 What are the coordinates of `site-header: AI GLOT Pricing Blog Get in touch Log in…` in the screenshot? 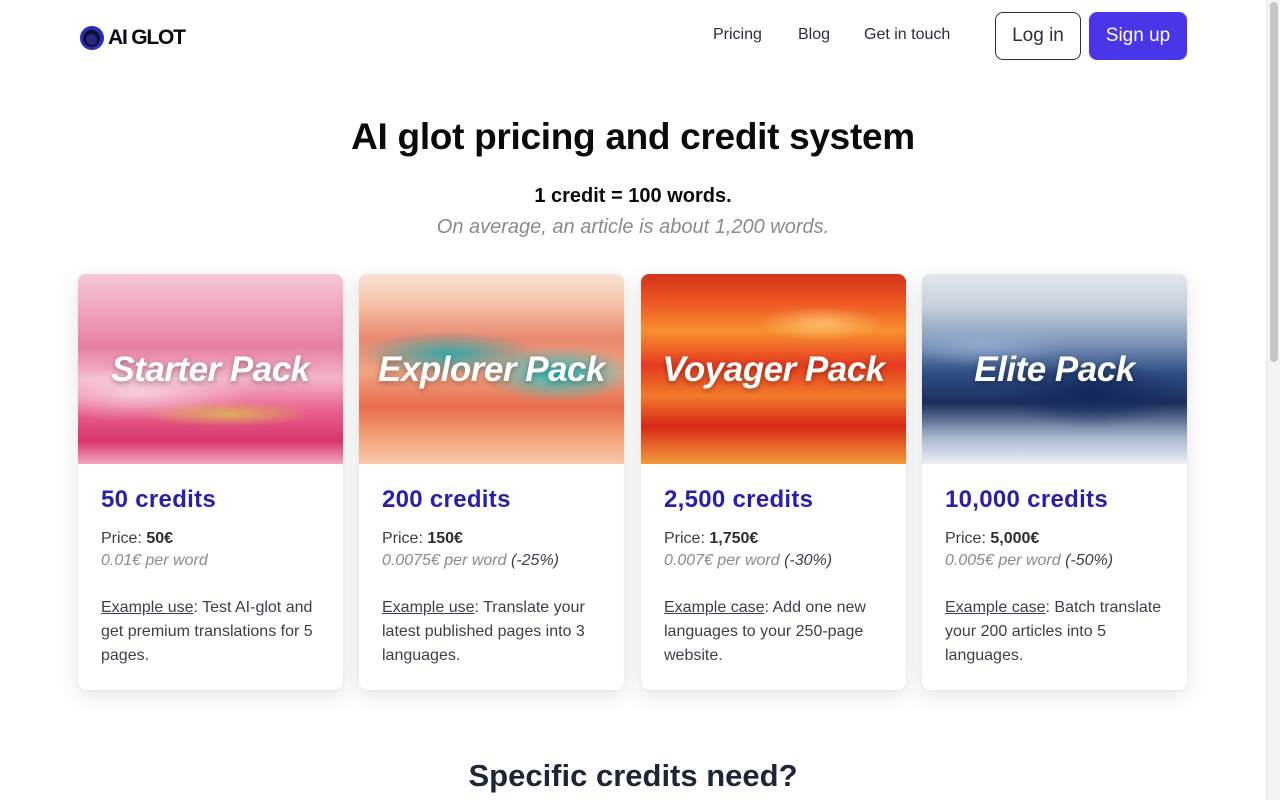 It's located at (633, 36).